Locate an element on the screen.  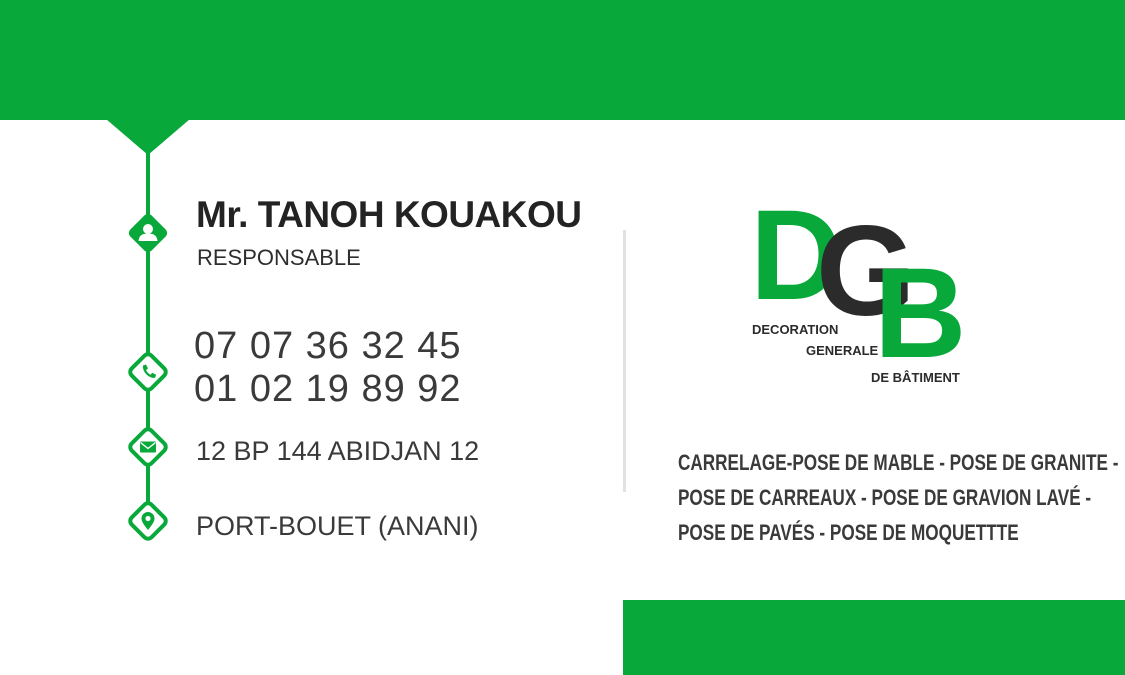
logo-letter-b: B is located at coordinates (920, 313).